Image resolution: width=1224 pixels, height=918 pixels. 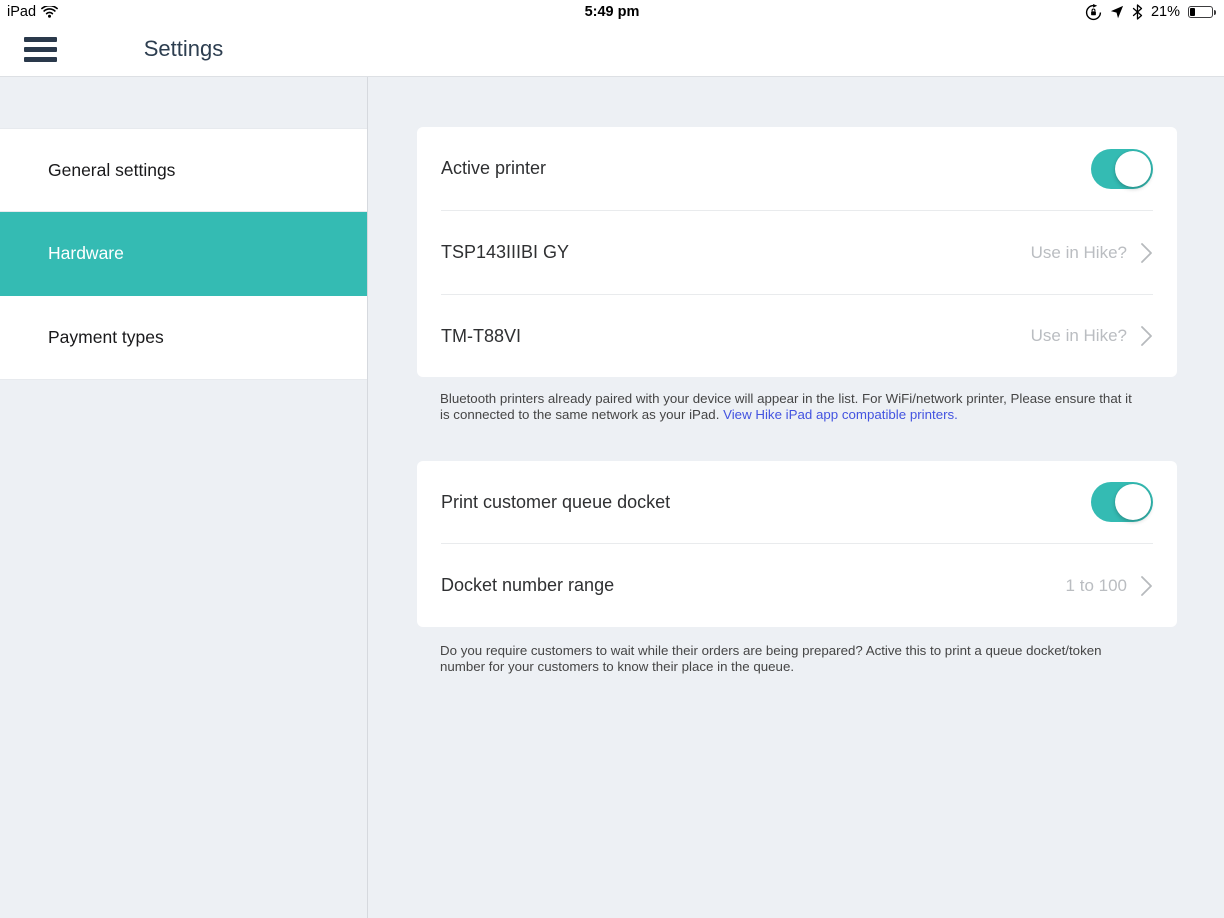 What do you see at coordinates (797, 168) in the screenshot?
I see `active-printer-row: Active printer` at bounding box center [797, 168].